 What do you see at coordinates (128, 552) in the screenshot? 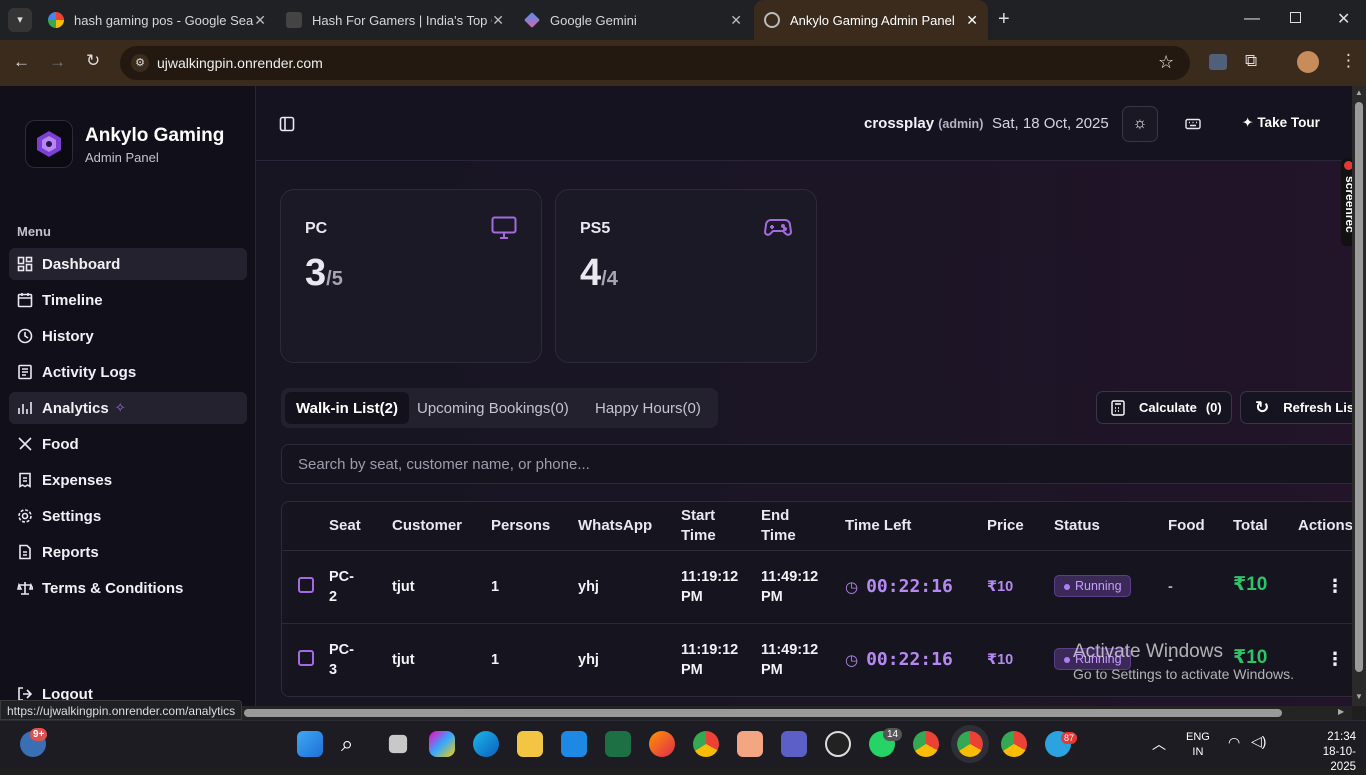
I see `sidebar-item-reports: Reports` at bounding box center [128, 552].